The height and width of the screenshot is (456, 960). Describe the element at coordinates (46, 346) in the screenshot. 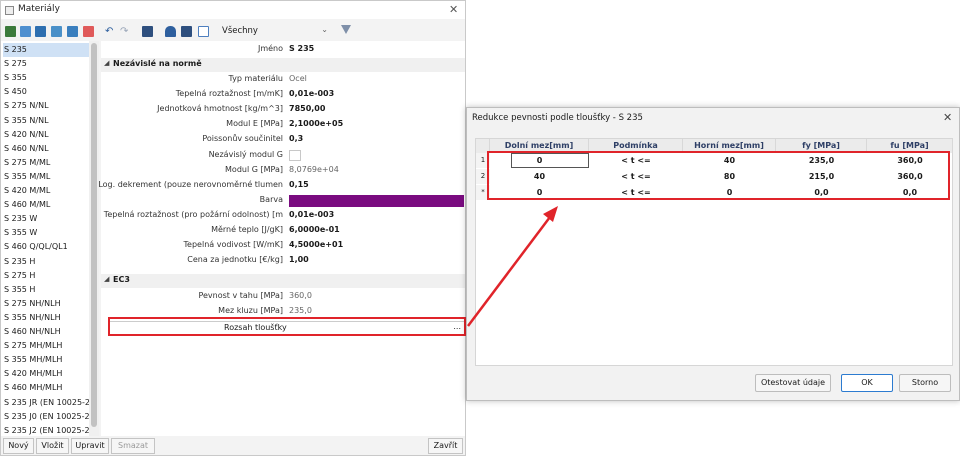

I see `material-list-item: S 275 MH/MLH` at that location.